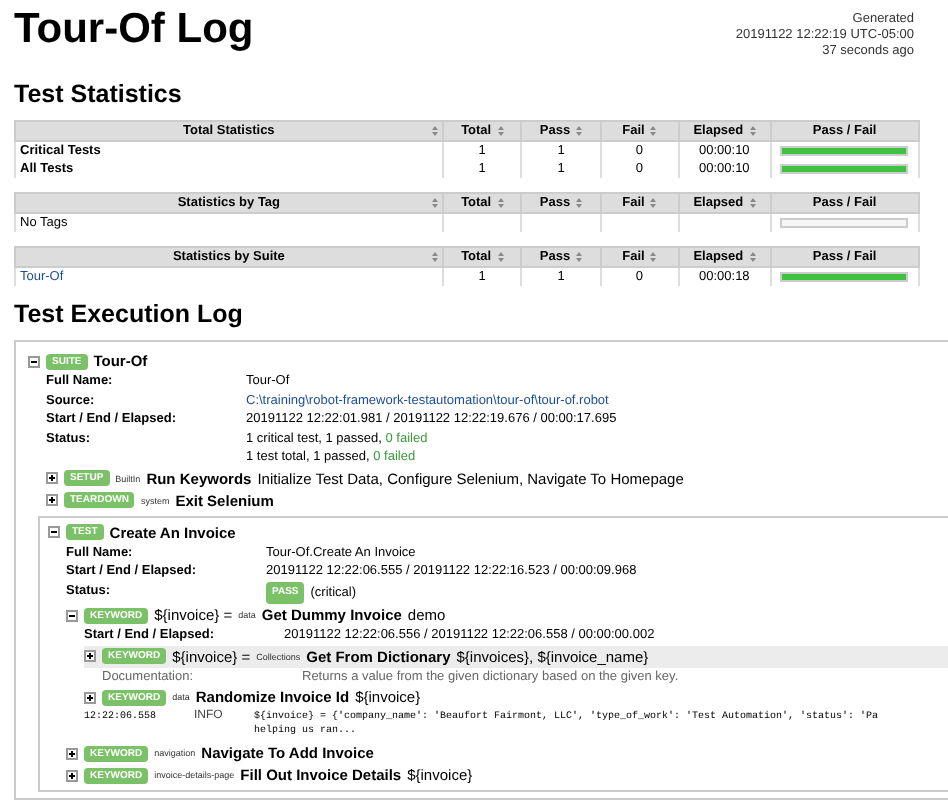  What do you see at coordinates (129, 314) in the screenshot?
I see `section-title: Test Execution Log` at bounding box center [129, 314].